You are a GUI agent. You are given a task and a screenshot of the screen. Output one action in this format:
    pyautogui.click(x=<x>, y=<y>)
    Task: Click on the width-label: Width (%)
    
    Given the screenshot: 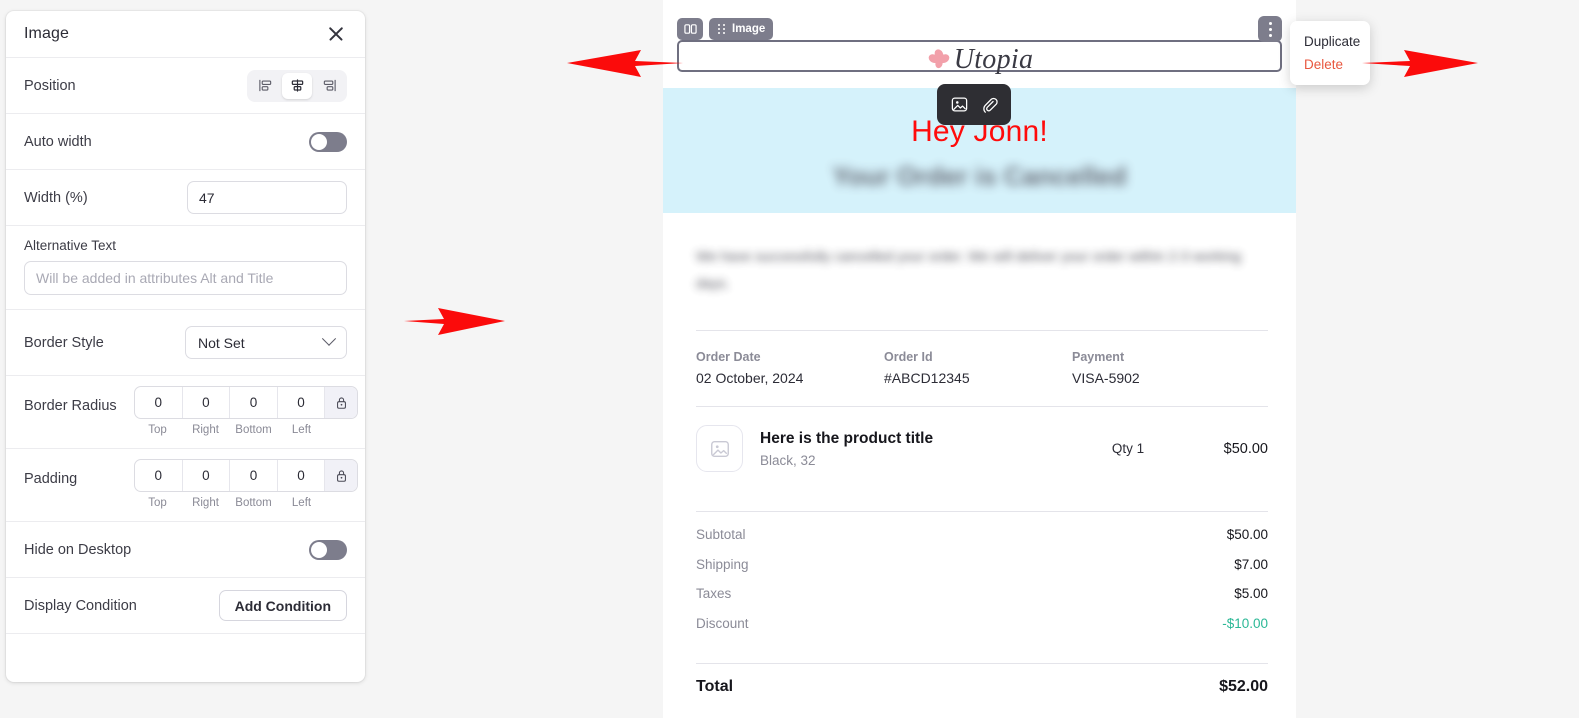 What is the action you would take?
    pyautogui.click(x=56, y=197)
    